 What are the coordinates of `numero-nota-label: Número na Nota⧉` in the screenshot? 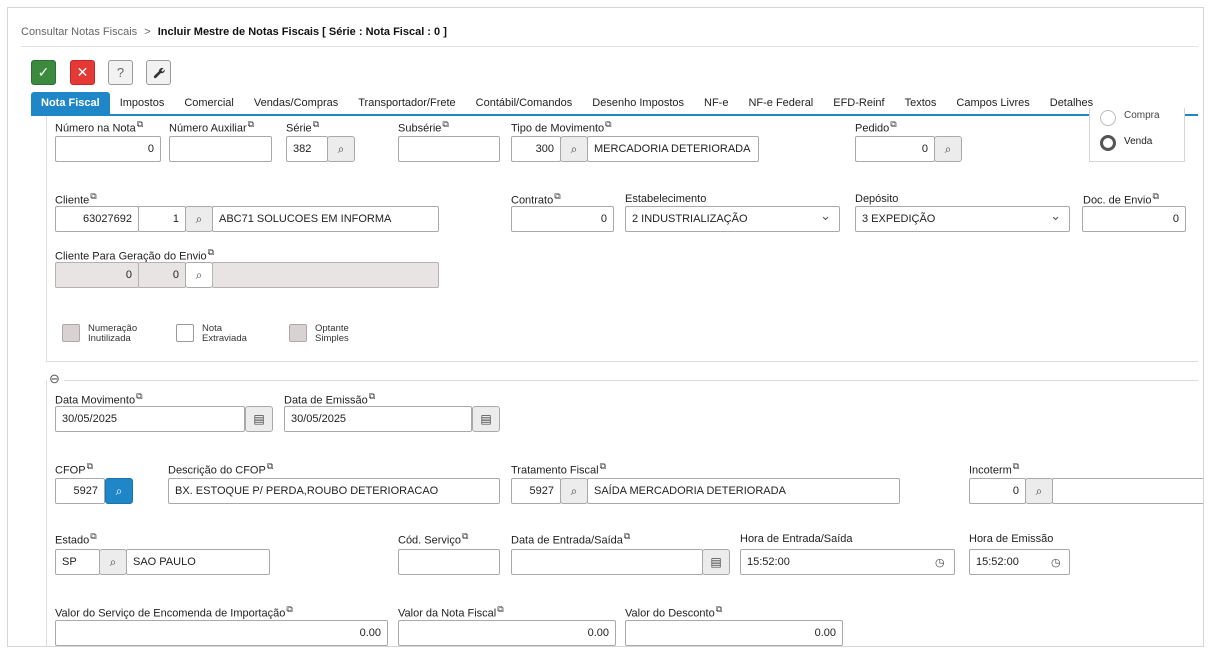 It's located at (99, 127).